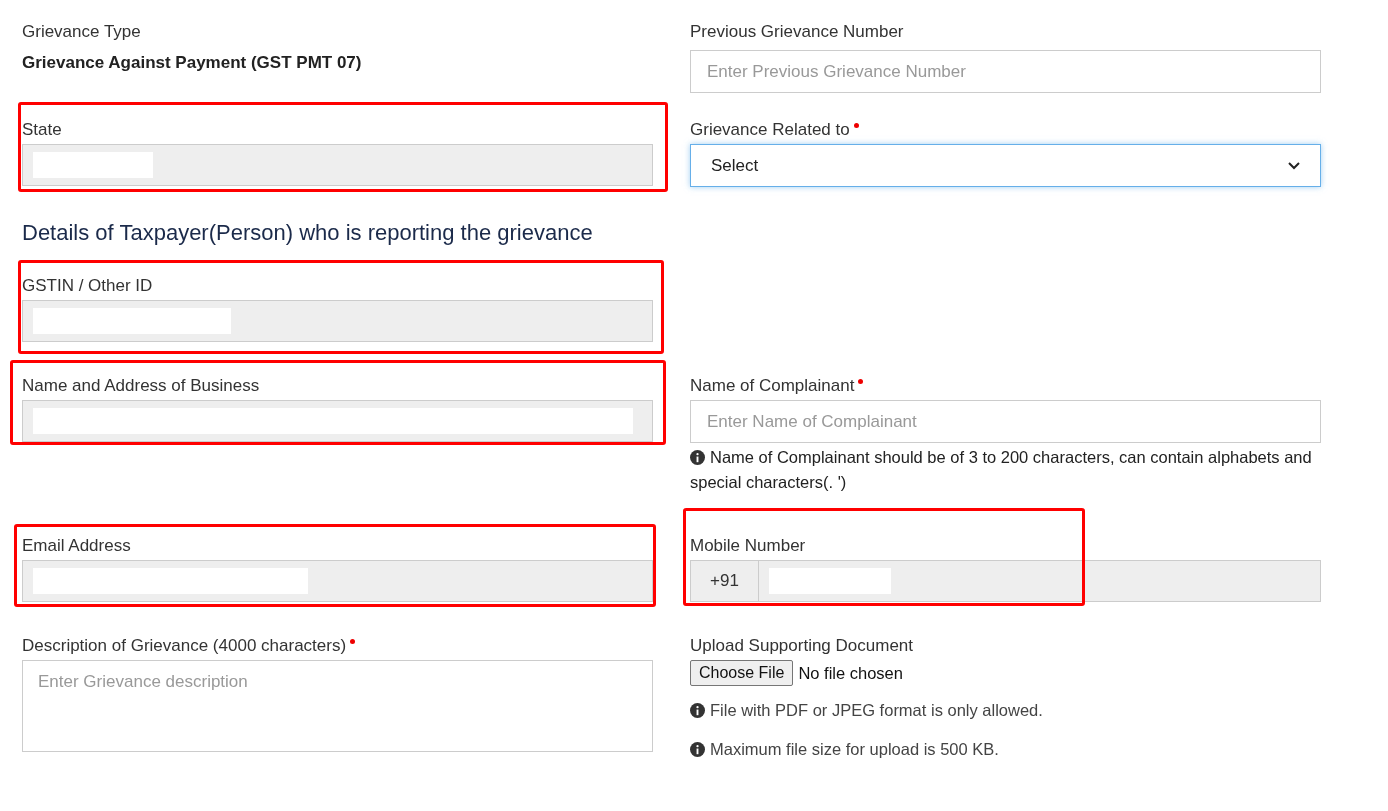 Image resolution: width=1388 pixels, height=811 pixels. What do you see at coordinates (308, 233) in the screenshot?
I see `section-heading: Details of Taxpayer(Person) who is reporting the grievance` at bounding box center [308, 233].